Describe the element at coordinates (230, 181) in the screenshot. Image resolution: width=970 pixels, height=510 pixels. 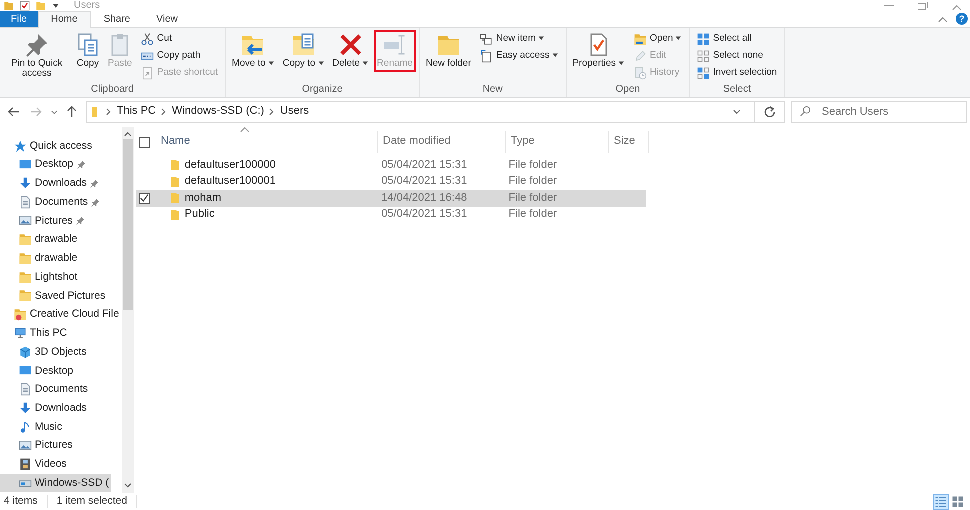
I see `file-name: defaultuser100001` at that location.